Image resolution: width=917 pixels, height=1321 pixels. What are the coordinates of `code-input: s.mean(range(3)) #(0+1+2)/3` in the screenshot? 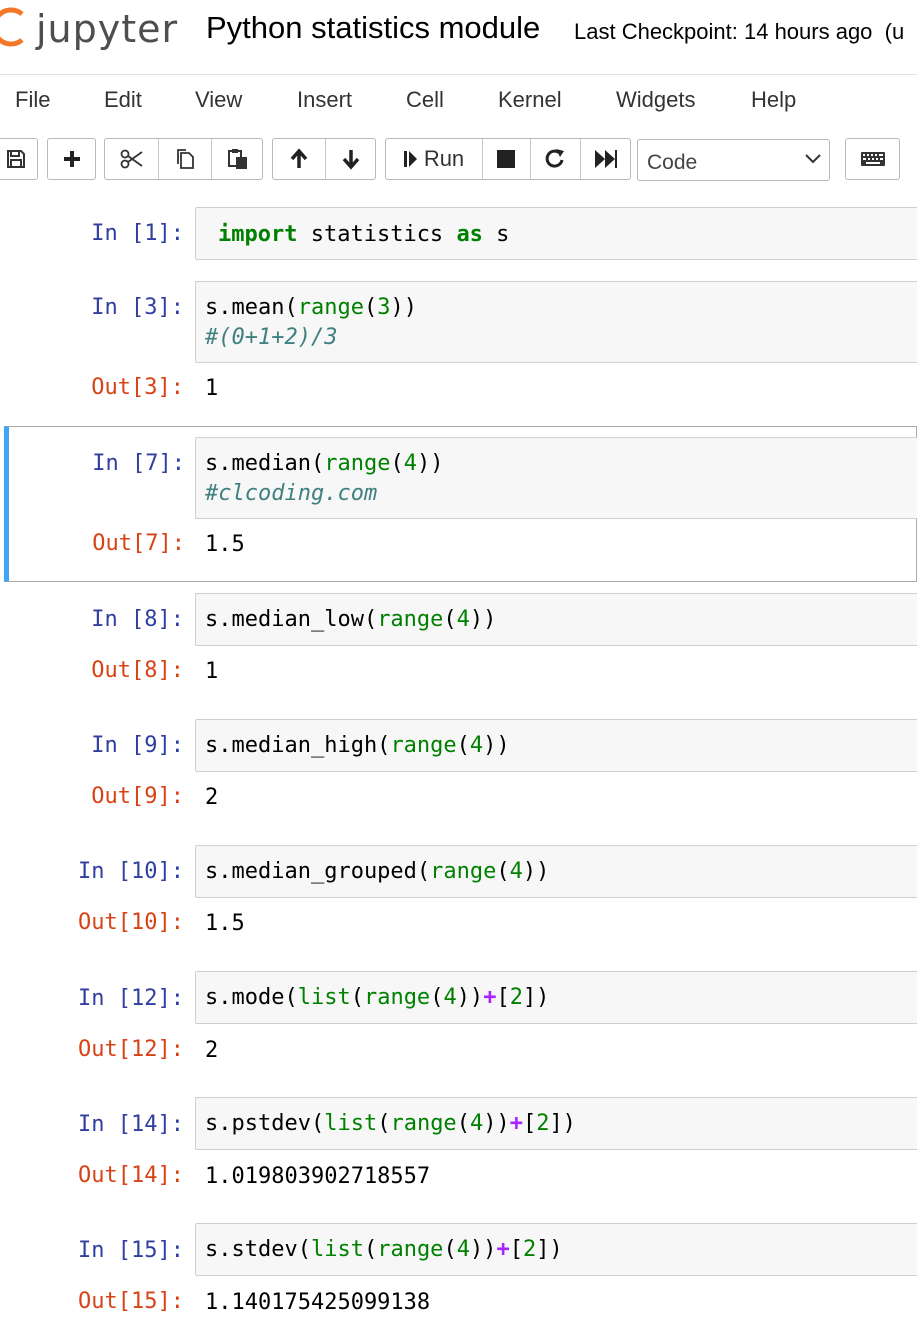 It's located at (556, 322).